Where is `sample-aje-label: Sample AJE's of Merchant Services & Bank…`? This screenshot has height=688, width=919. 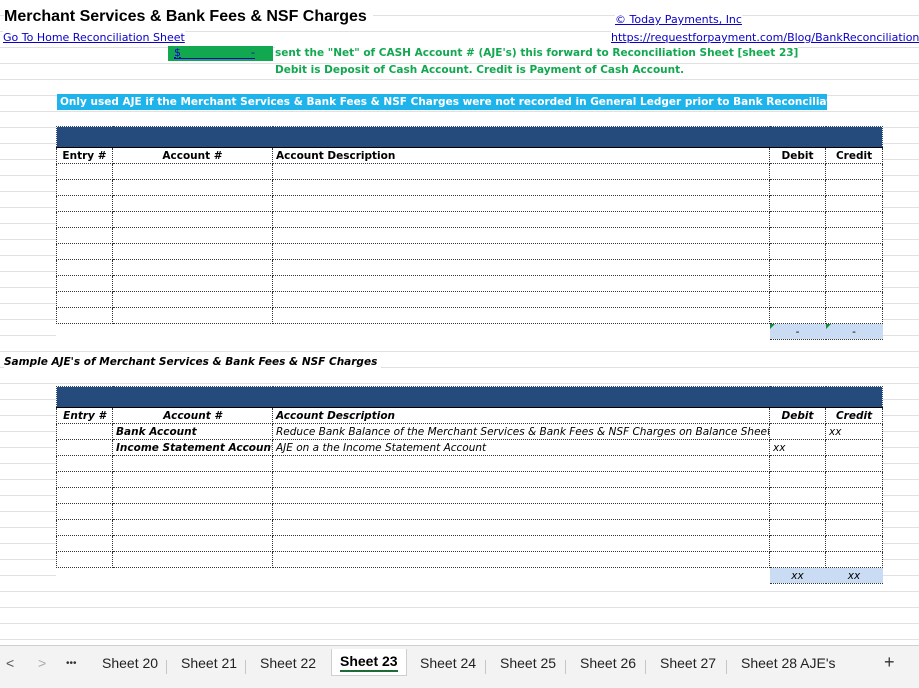
sample-aje-label: Sample AJE's of Merchant Services & Bank… is located at coordinates (193, 362).